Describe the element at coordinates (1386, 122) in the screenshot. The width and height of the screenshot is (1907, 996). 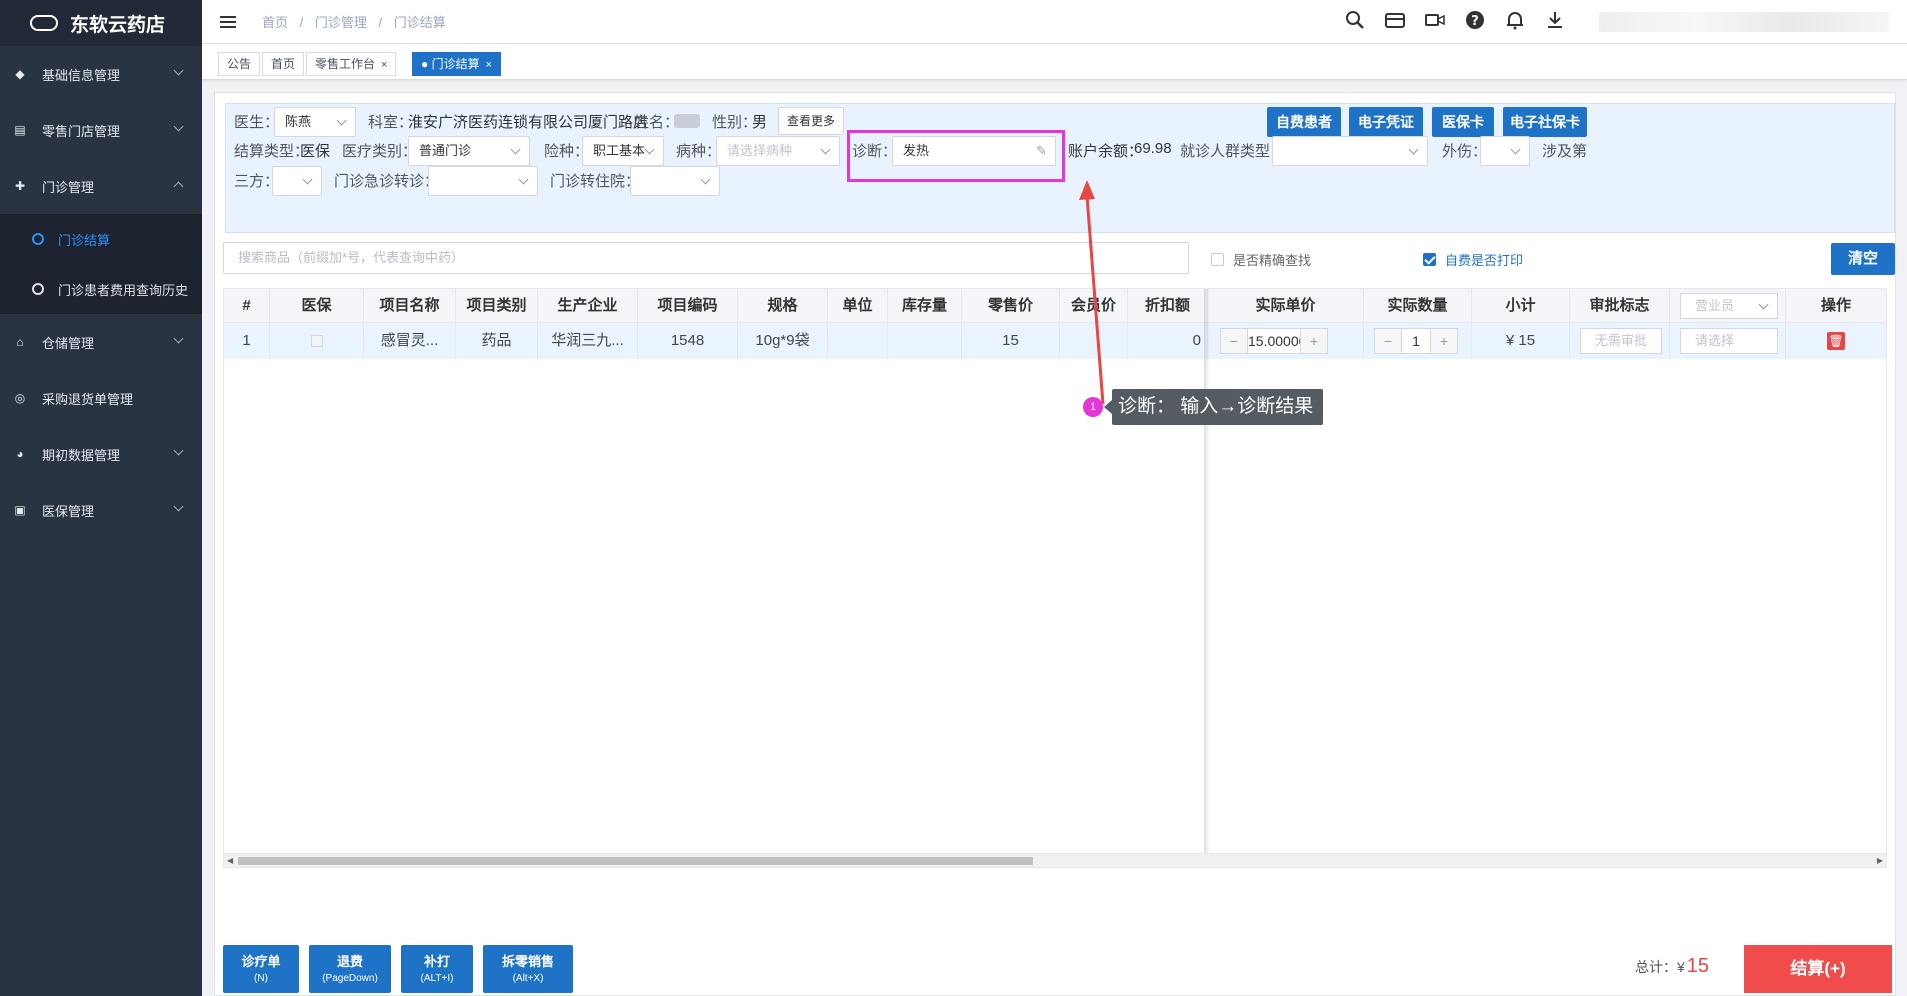
I see `e-voucher-button: 电子凭证` at that location.